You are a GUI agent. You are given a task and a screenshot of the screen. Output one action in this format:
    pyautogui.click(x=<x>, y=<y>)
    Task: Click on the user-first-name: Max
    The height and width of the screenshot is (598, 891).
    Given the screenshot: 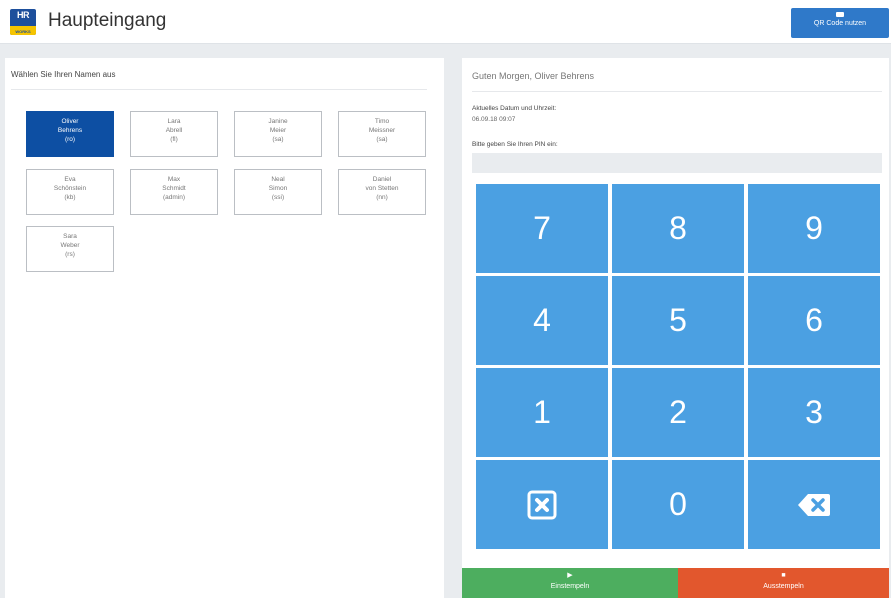 What is the action you would take?
    pyautogui.click(x=174, y=179)
    